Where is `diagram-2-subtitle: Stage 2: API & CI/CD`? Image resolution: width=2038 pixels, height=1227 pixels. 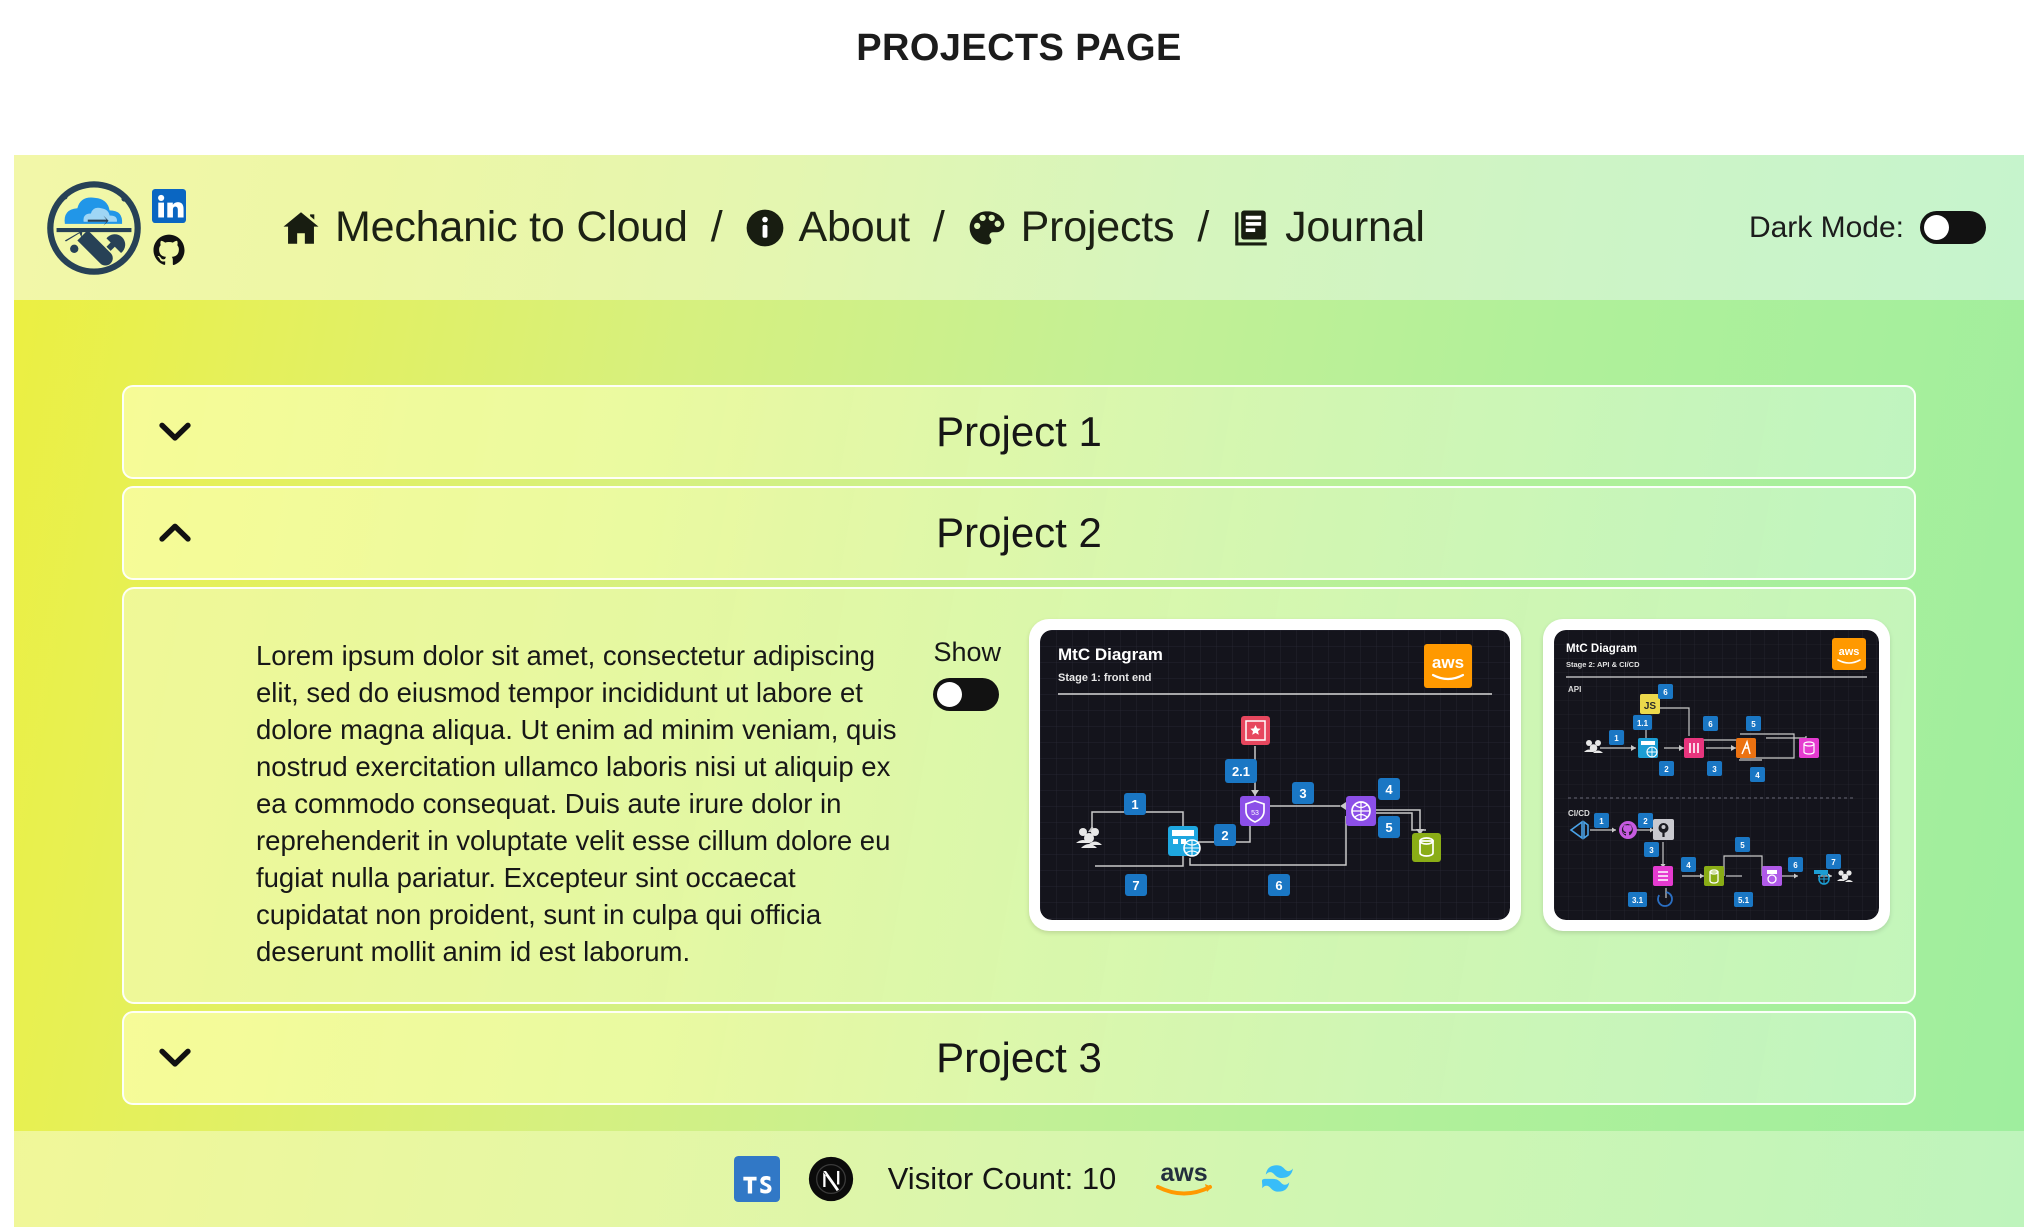 diagram-2-subtitle: Stage 2: API & CI/CD is located at coordinates (1603, 664).